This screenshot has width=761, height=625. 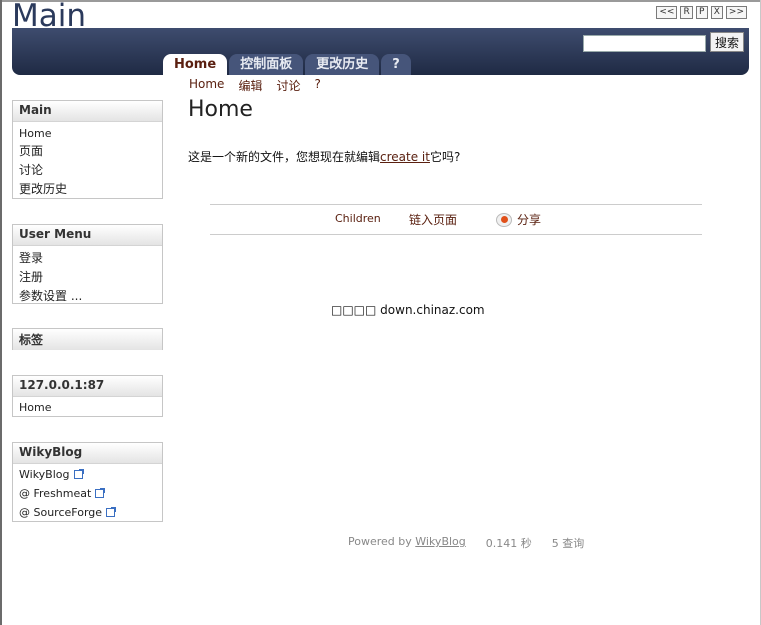 I want to click on sub-navigation: Home 编辑 讨论 ?, so click(x=255, y=85).